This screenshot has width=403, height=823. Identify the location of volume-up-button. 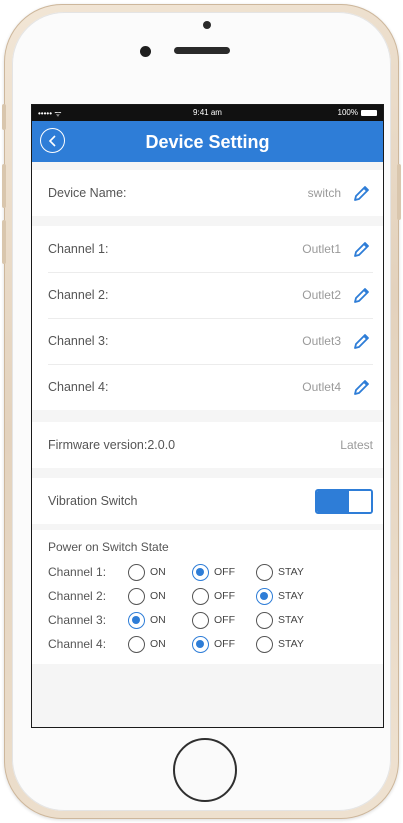
(4, 186).